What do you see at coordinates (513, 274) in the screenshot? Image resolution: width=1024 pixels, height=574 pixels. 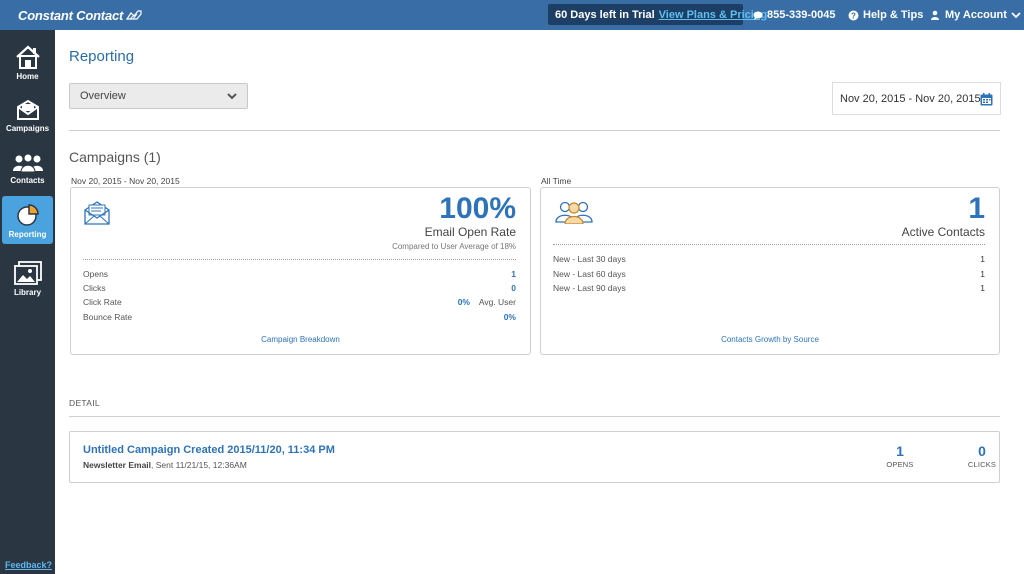 I see `opens-value: 1` at bounding box center [513, 274].